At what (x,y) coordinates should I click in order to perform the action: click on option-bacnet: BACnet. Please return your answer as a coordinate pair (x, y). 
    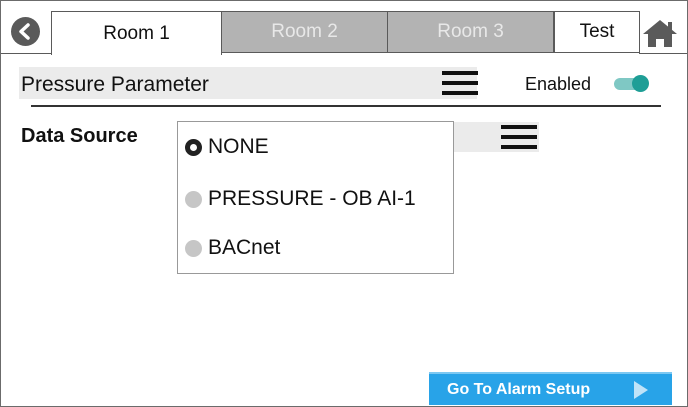
    Looking at the image, I should click on (232, 248).